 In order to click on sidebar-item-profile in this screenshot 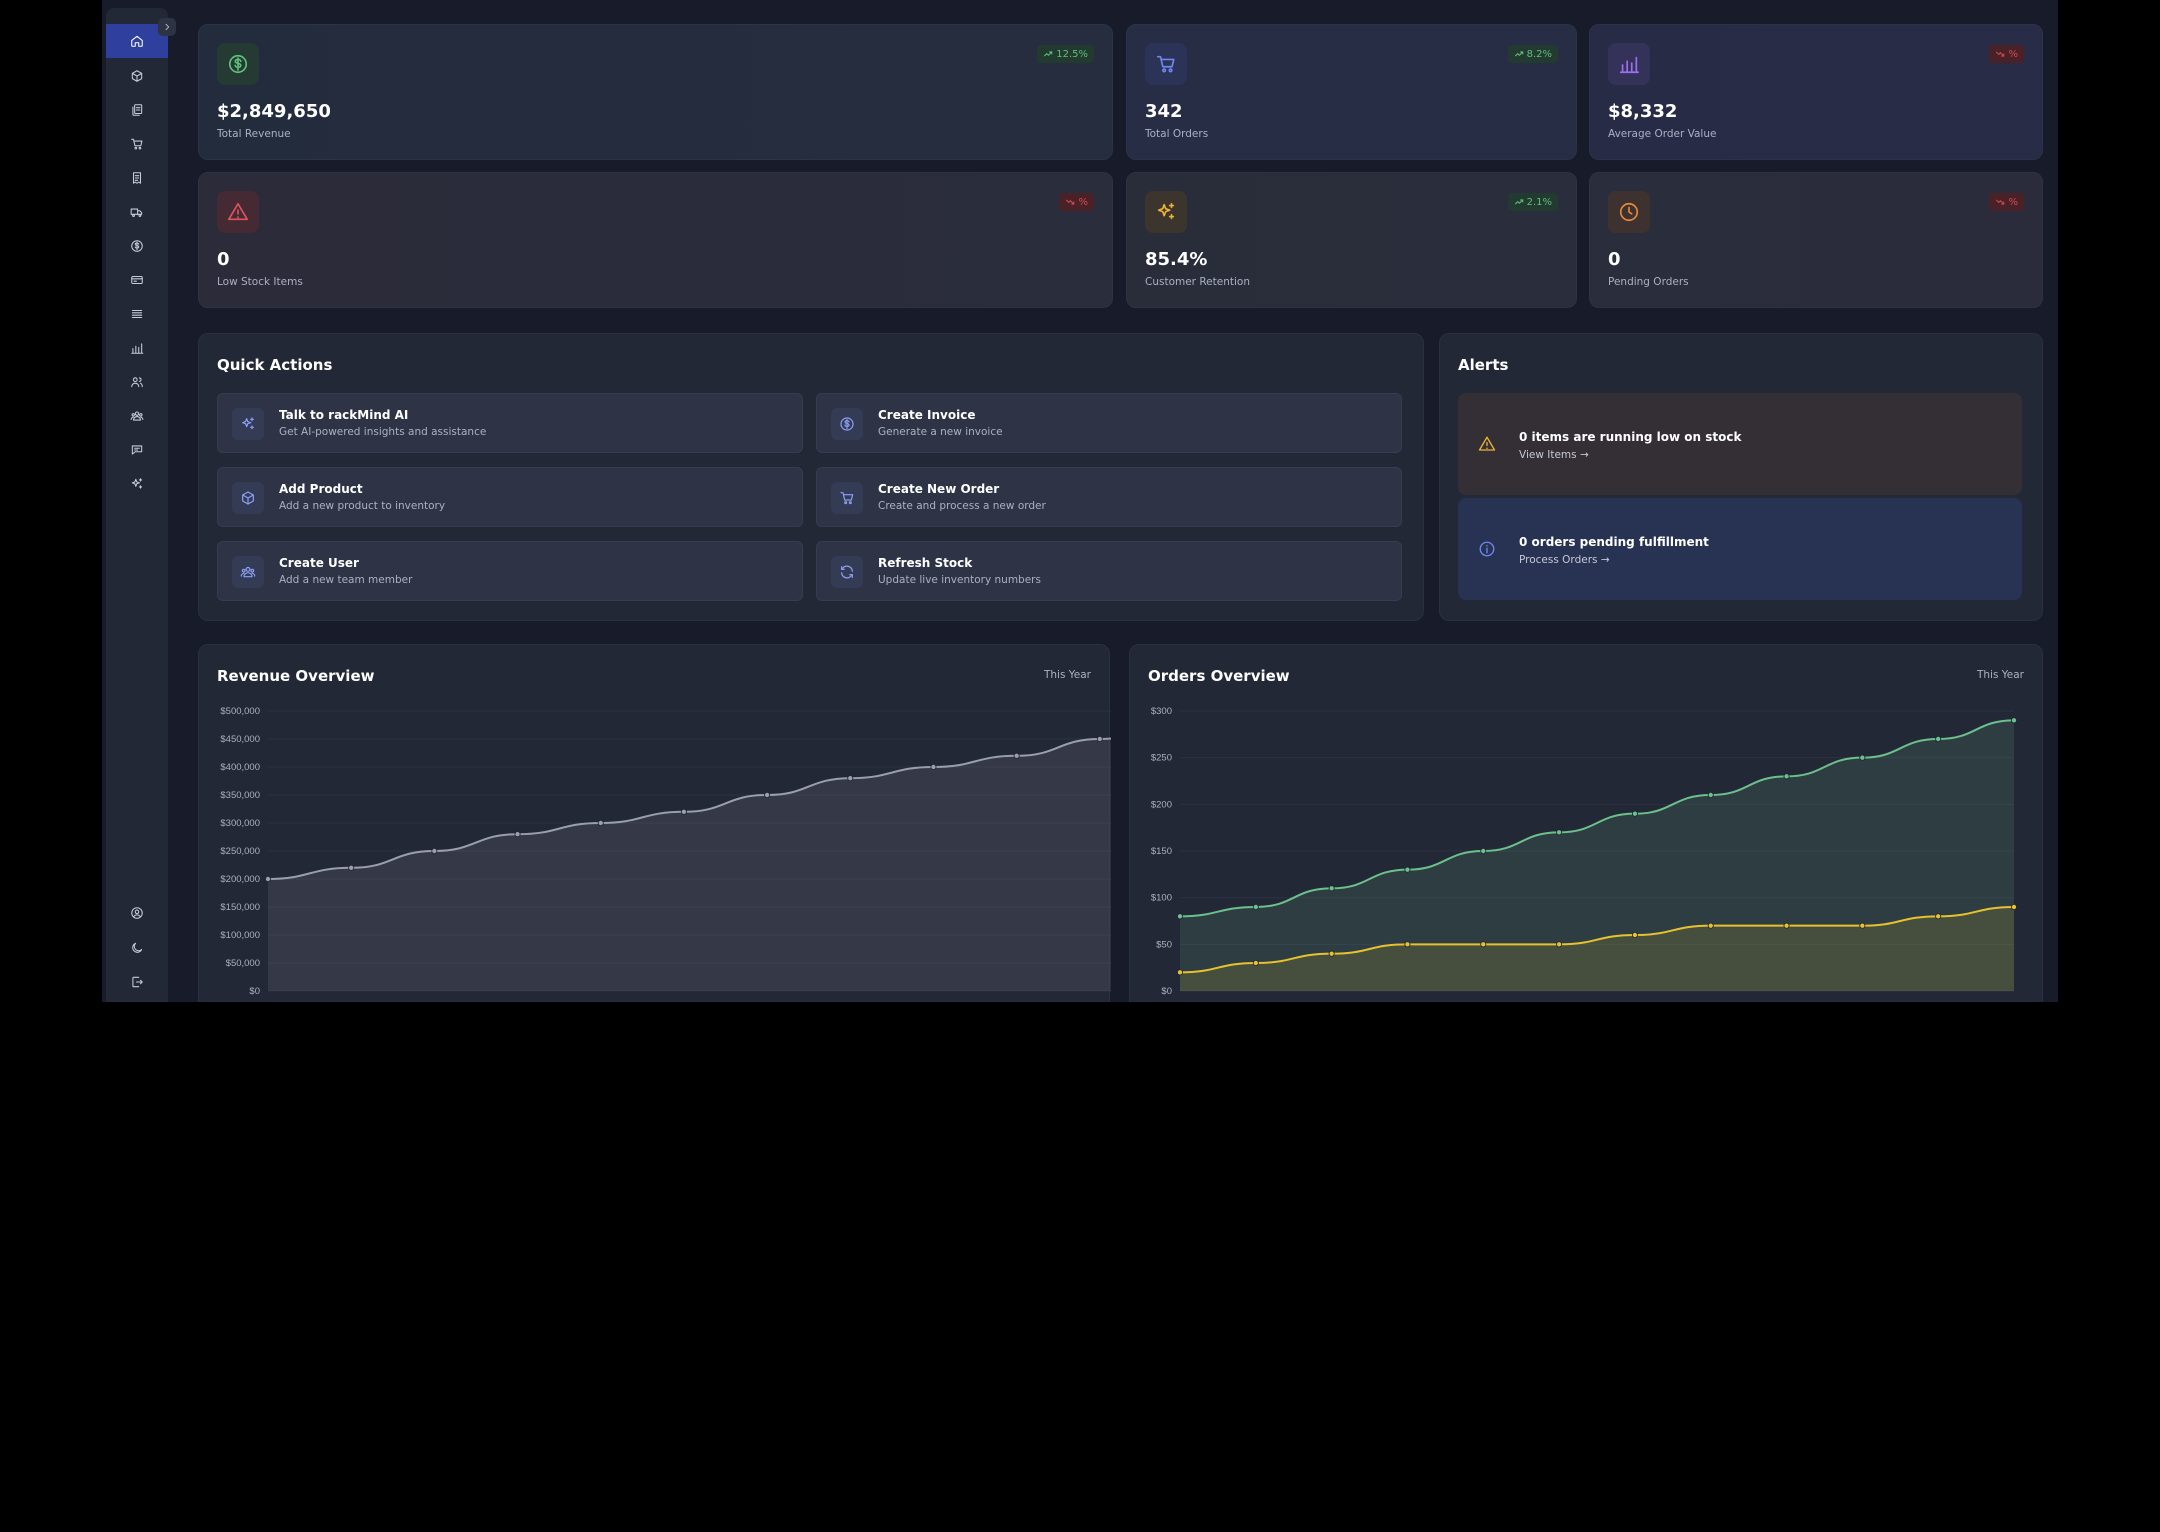, I will do `click(137, 913)`.